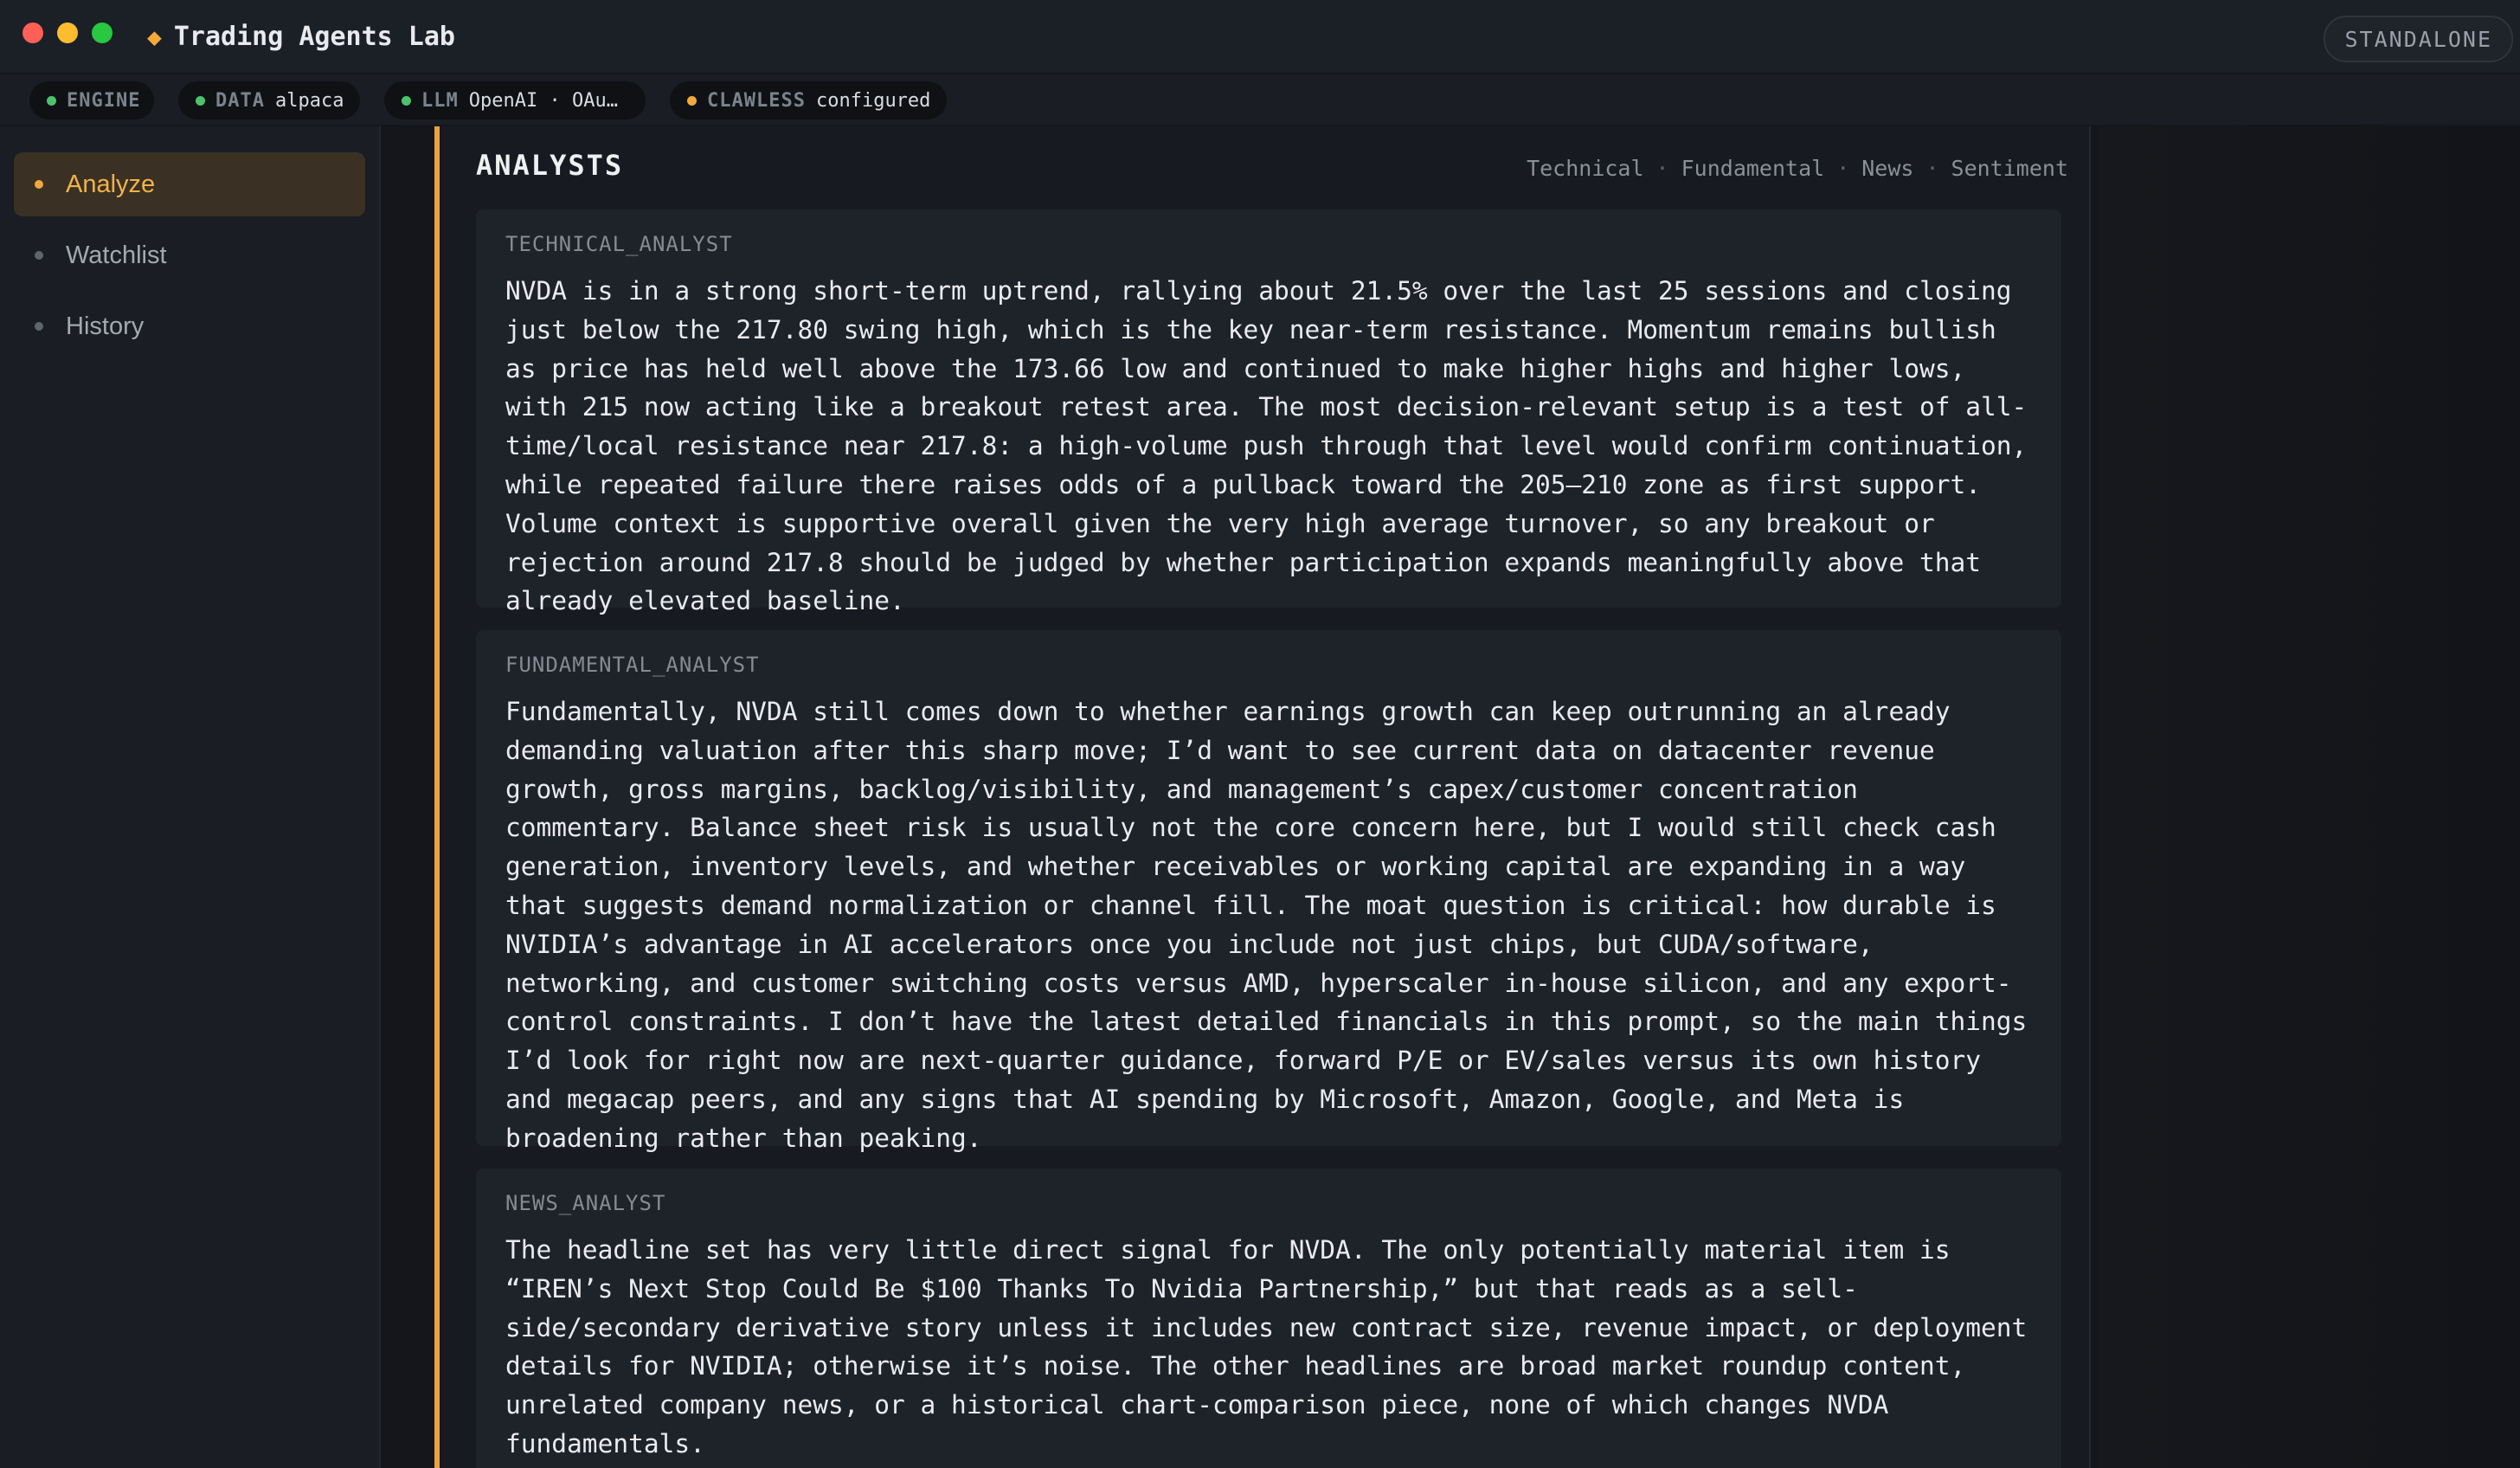 The height and width of the screenshot is (1468, 2520). Describe the element at coordinates (808, 100) in the screenshot. I see `clawless-status-pill: CLAWLESS configured` at that location.